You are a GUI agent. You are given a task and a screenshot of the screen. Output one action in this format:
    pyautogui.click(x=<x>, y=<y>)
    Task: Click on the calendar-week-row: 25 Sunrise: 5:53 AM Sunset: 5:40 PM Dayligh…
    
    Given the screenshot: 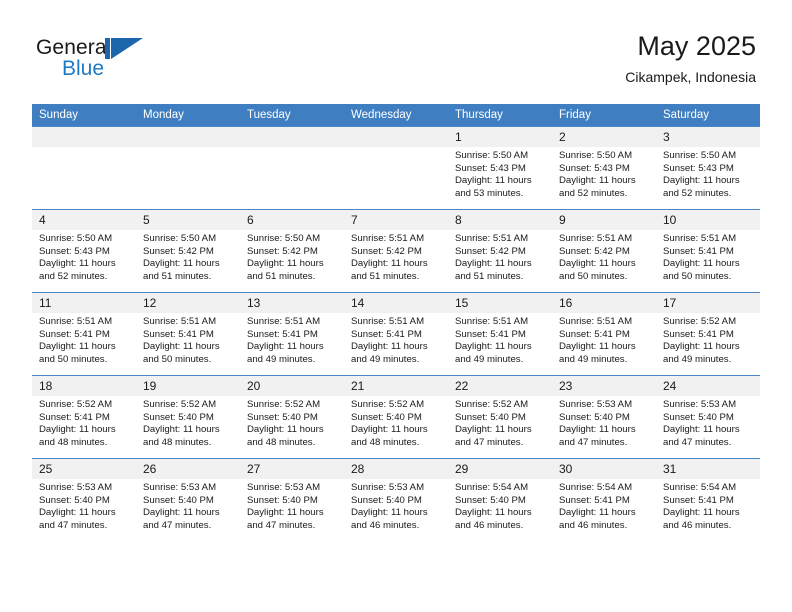 What is the action you would take?
    pyautogui.click(x=396, y=499)
    